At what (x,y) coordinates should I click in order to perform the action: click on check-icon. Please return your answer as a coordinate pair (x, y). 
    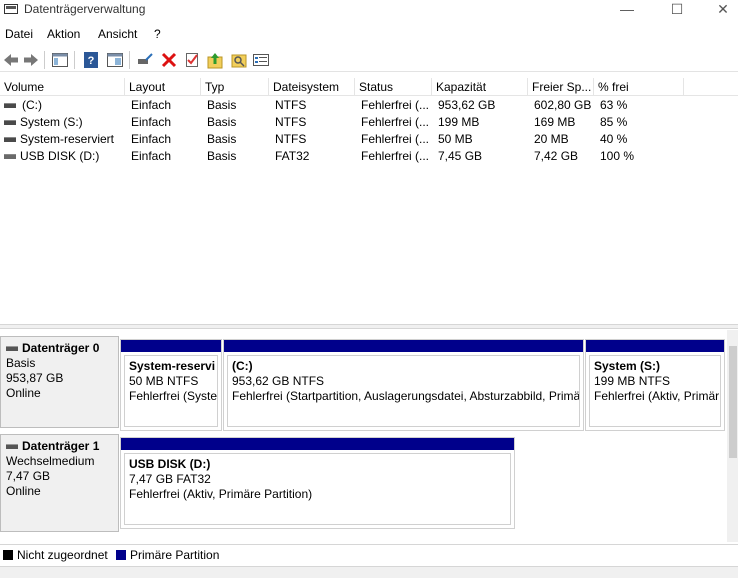
    Looking at the image, I should click on (192, 60).